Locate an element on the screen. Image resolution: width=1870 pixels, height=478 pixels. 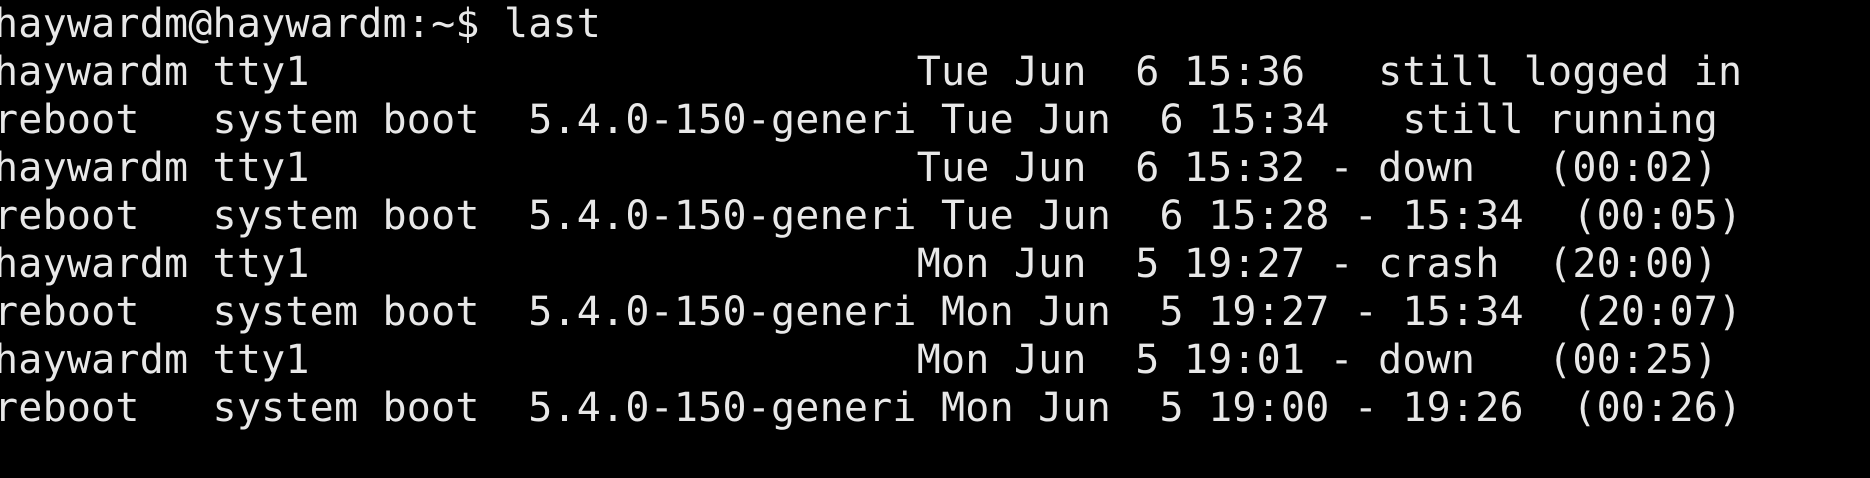
typed-command: last is located at coordinates (552, 24).